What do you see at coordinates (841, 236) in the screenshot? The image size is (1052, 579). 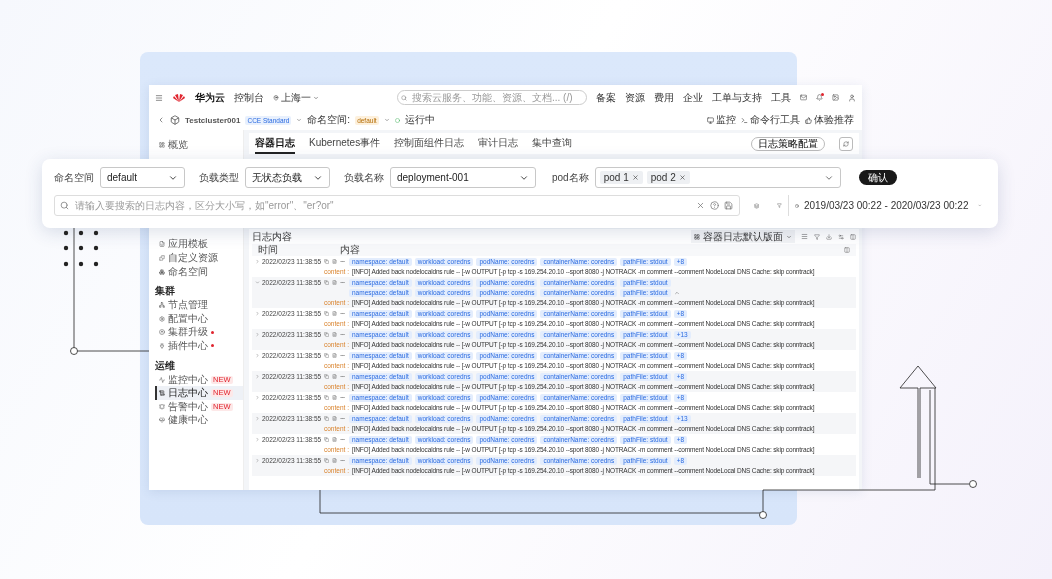 I see `settings-icon` at bounding box center [841, 236].